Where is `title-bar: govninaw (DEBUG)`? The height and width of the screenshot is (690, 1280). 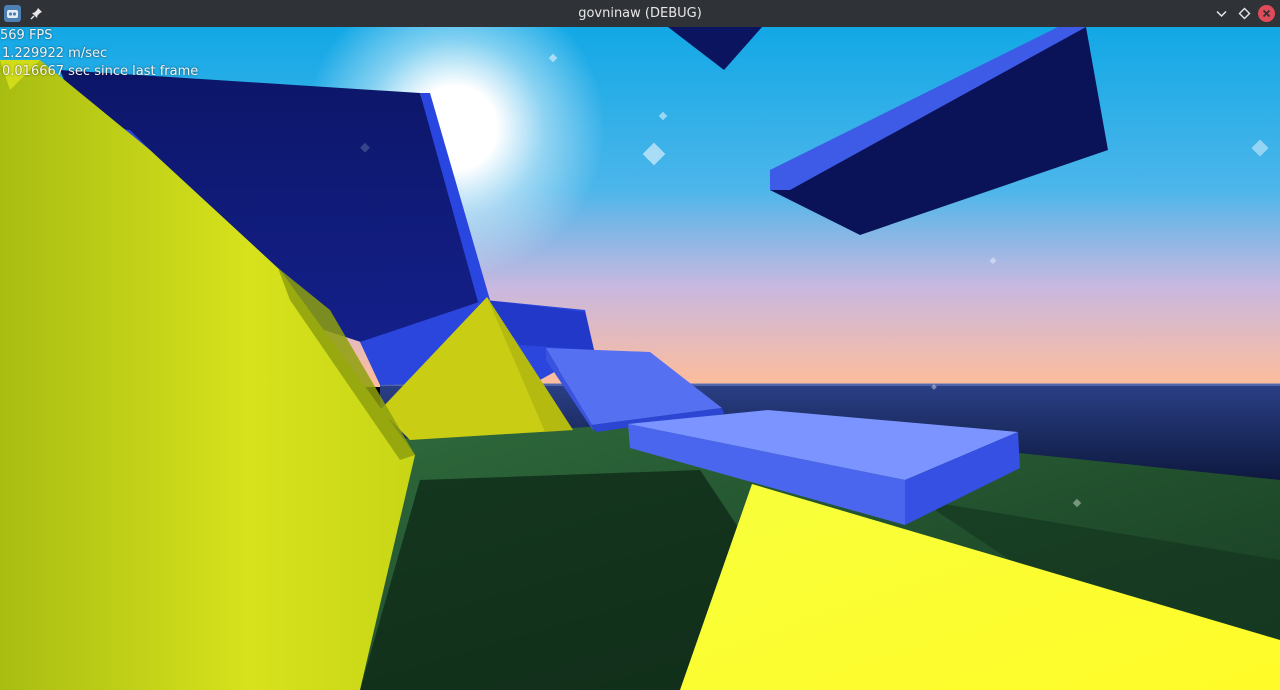
title-bar: govninaw (DEBUG) is located at coordinates (640, 13).